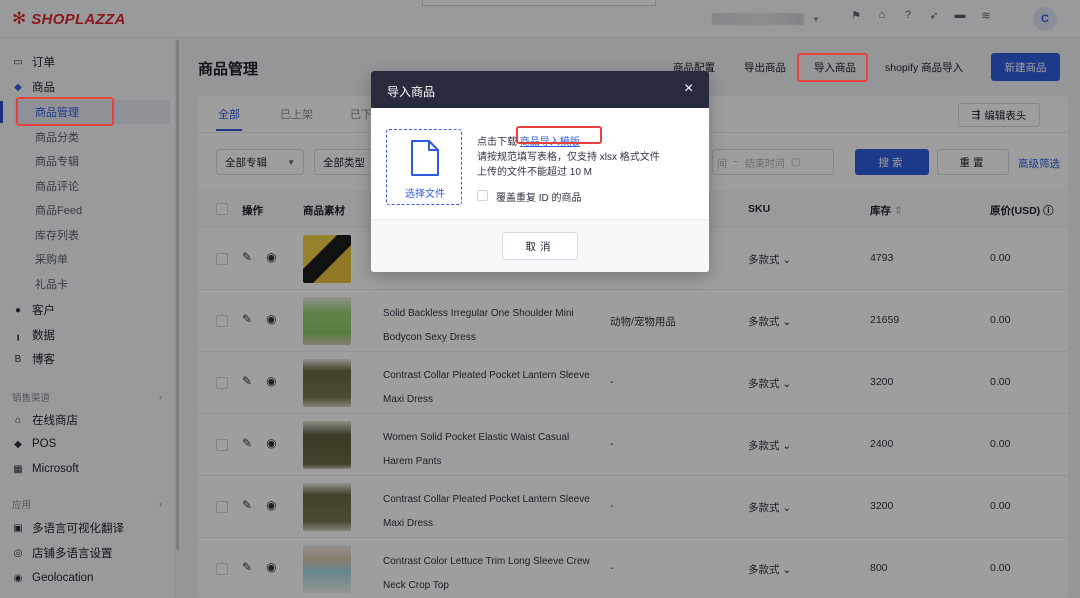 This screenshot has height=598, width=1080. Describe the element at coordinates (65, 111) in the screenshot. I see `annotation-highlight-product-management` at that location.